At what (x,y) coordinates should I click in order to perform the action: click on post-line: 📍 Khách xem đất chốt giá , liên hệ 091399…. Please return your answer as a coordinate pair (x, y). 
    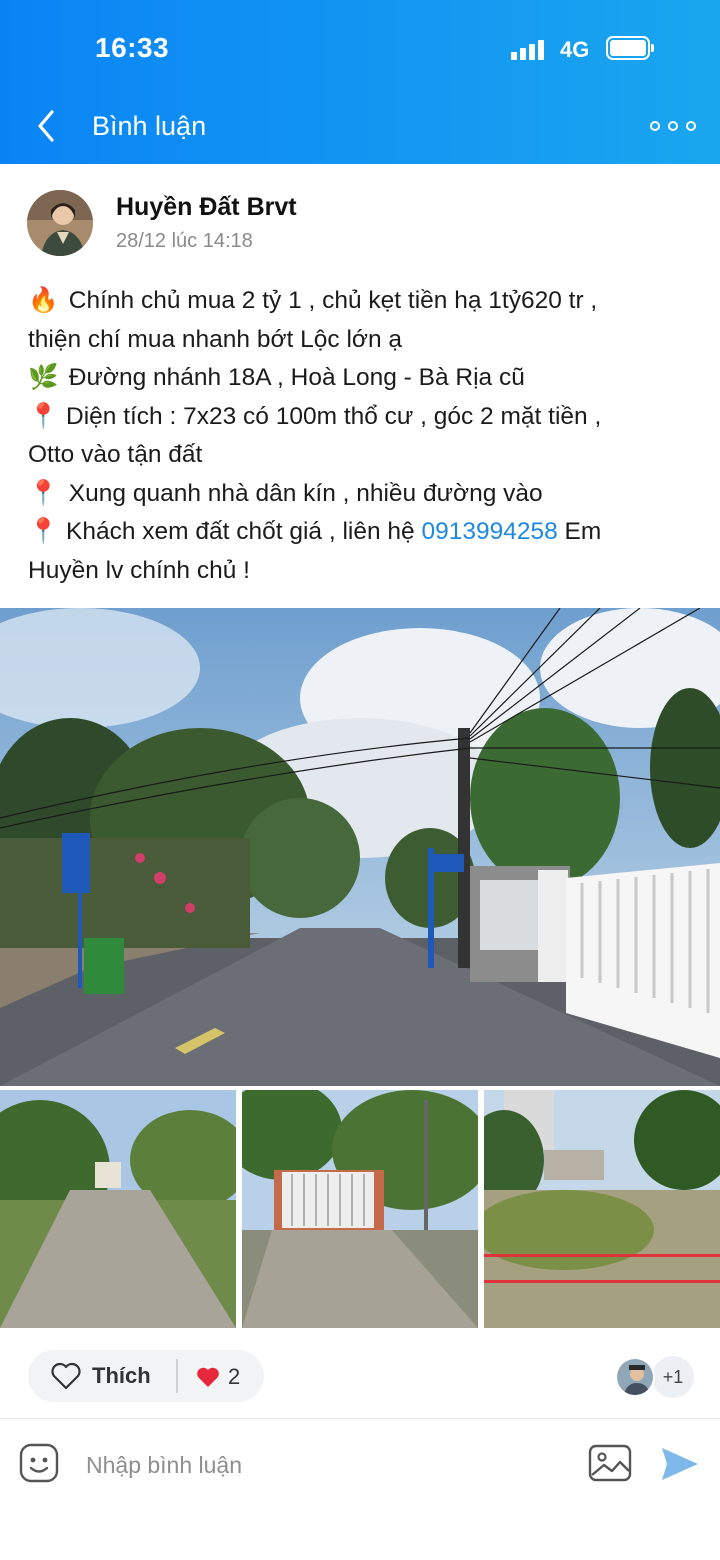
    Looking at the image, I should click on (363, 532).